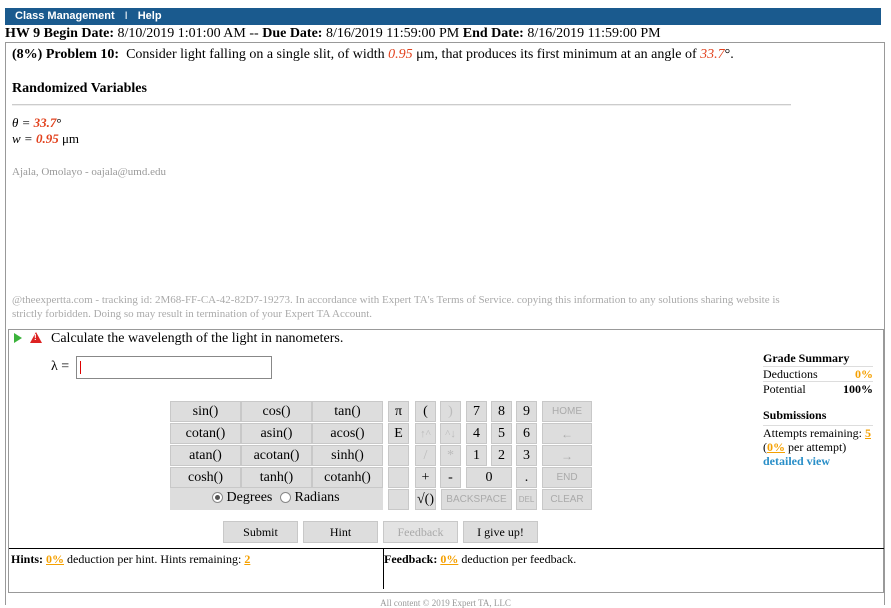 This screenshot has height=608, width=891. What do you see at coordinates (420, 532) in the screenshot?
I see `feedback-button: Feedback` at bounding box center [420, 532].